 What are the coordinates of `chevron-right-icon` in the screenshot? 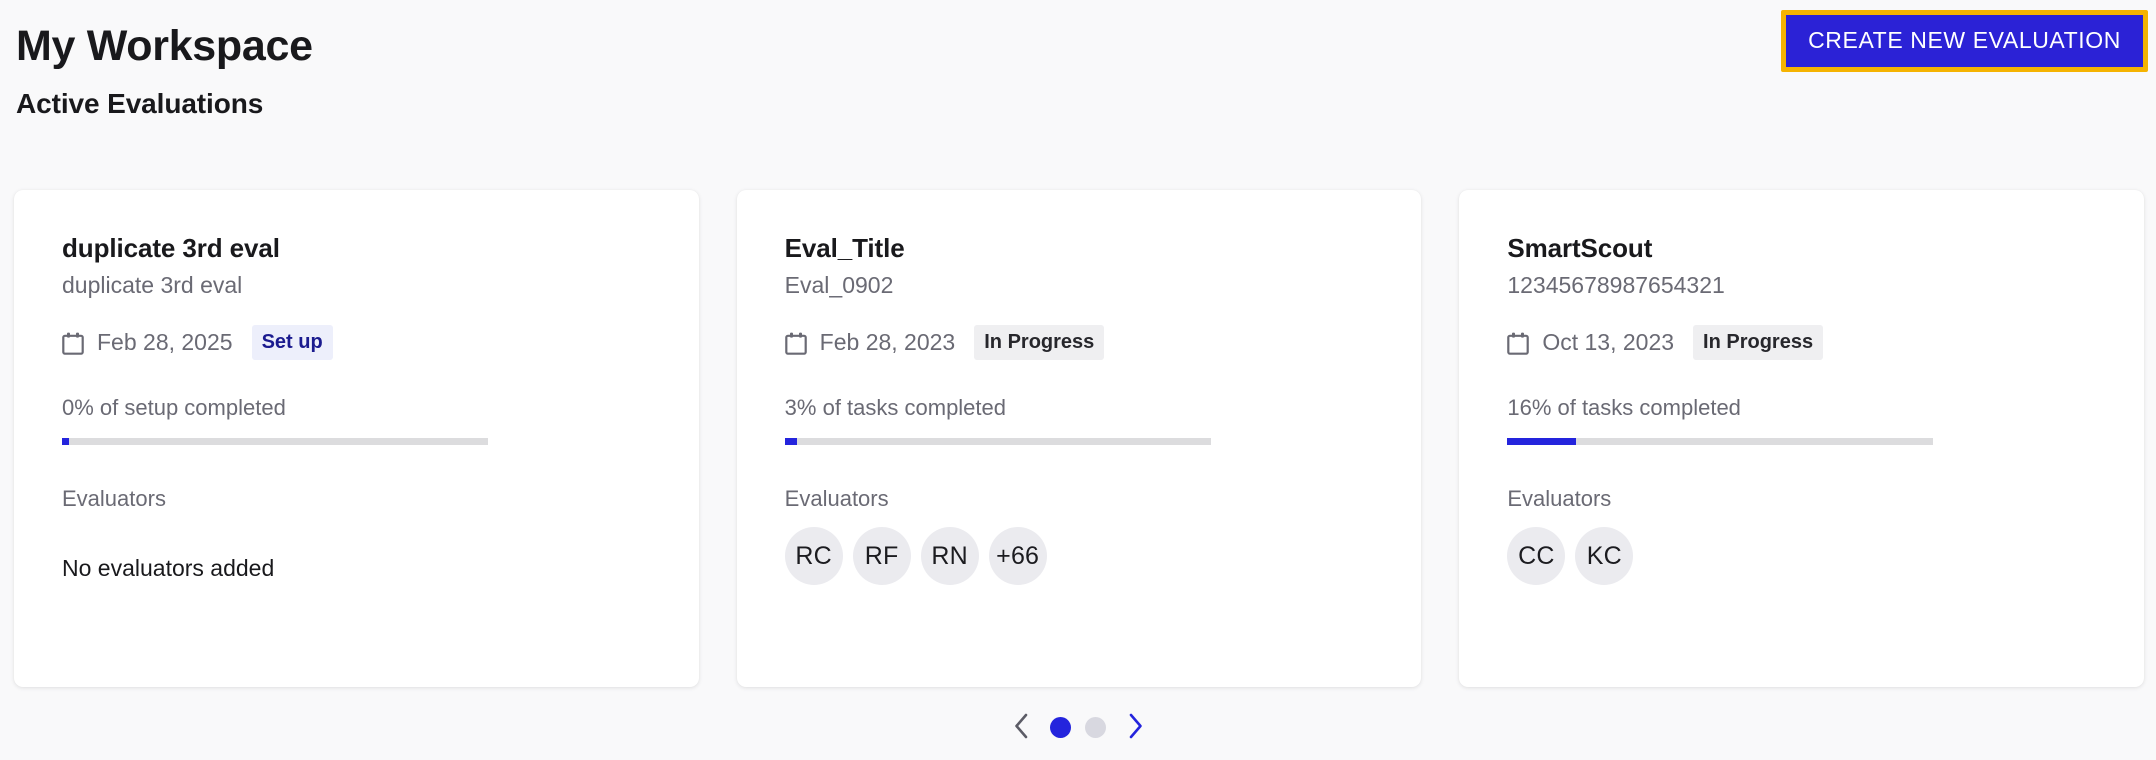 It's located at (1135, 727).